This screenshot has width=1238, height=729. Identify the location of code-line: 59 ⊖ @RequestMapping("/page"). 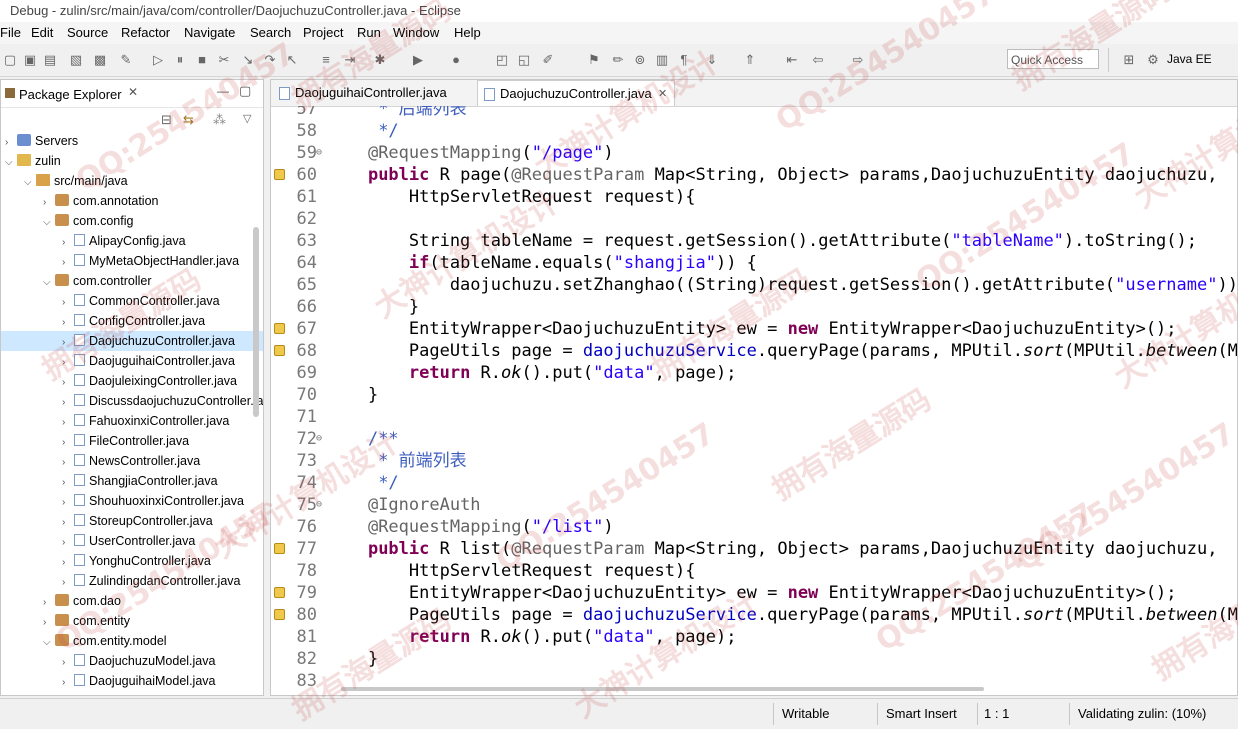
(754, 153).